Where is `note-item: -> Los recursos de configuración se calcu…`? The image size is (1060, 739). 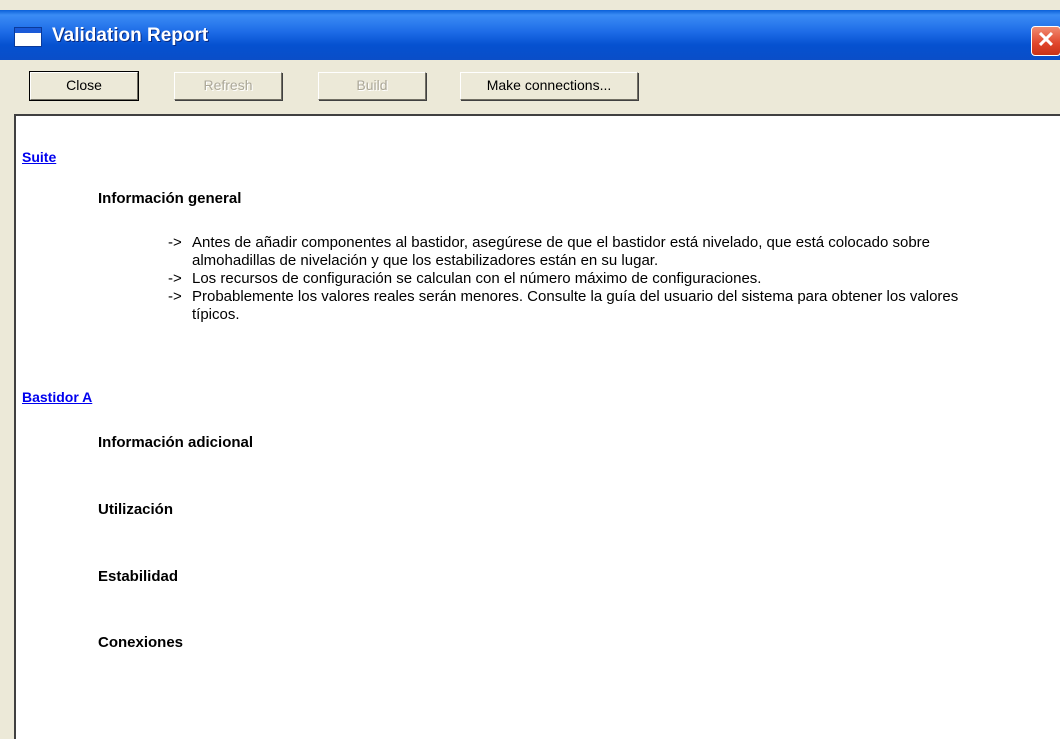 note-item: -> Los recursos de configuración se calcu… is located at coordinates (573, 279).